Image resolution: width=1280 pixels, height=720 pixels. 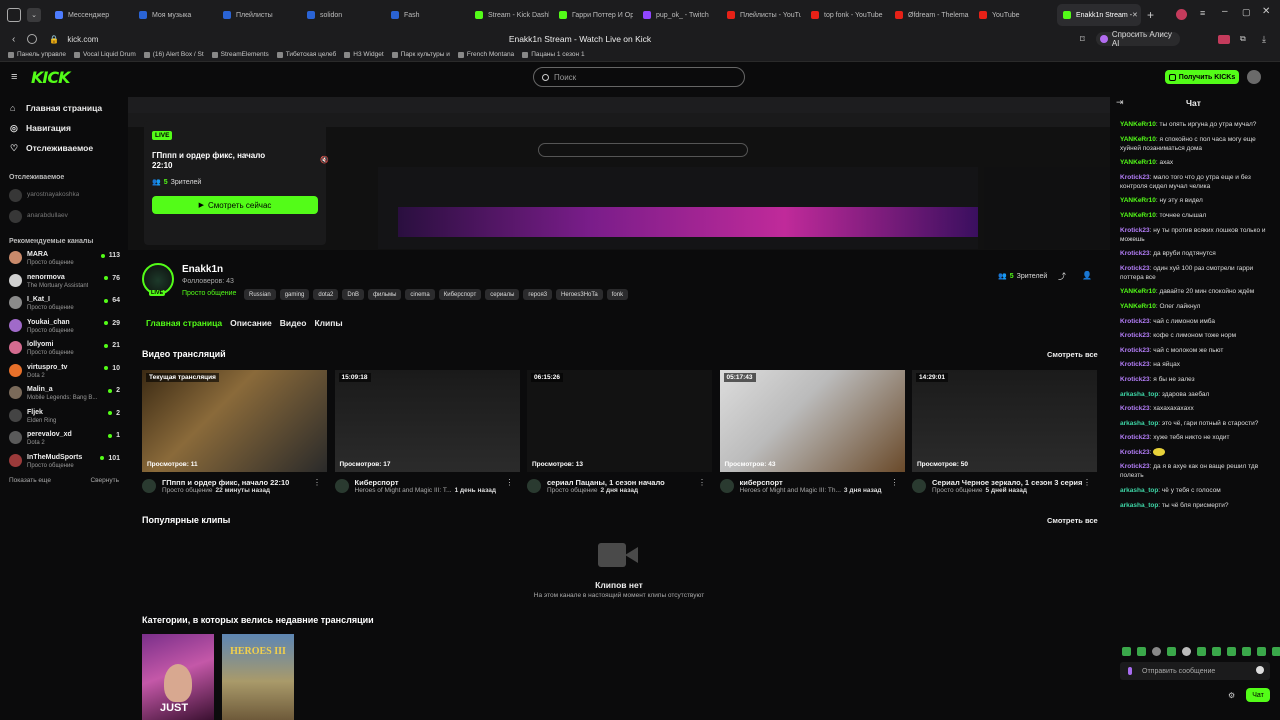 What do you see at coordinates (326, 294) in the screenshot?
I see `channel-tag: dota2` at bounding box center [326, 294].